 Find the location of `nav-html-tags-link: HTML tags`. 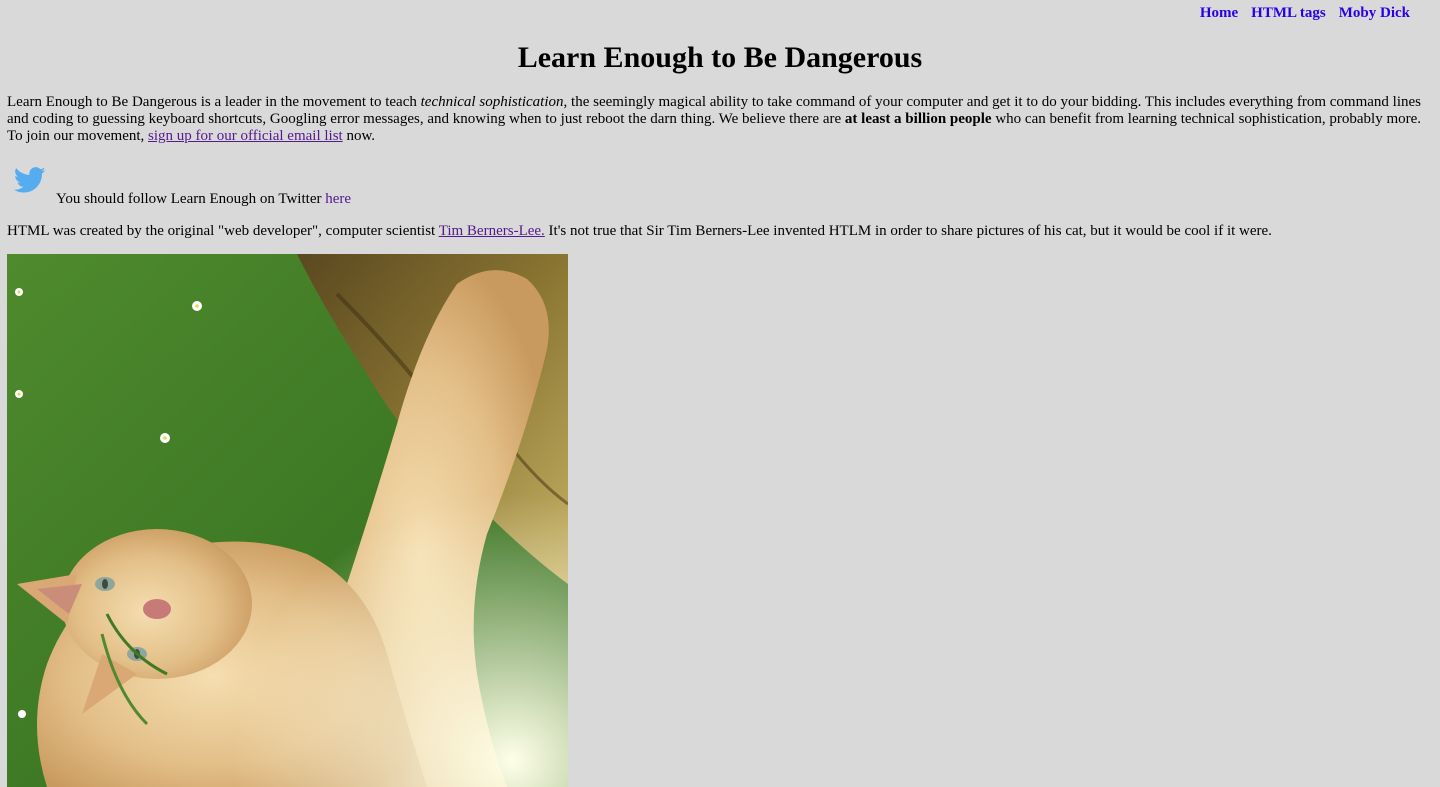

nav-html-tags-link: HTML tags is located at coordinates (1288, 13).